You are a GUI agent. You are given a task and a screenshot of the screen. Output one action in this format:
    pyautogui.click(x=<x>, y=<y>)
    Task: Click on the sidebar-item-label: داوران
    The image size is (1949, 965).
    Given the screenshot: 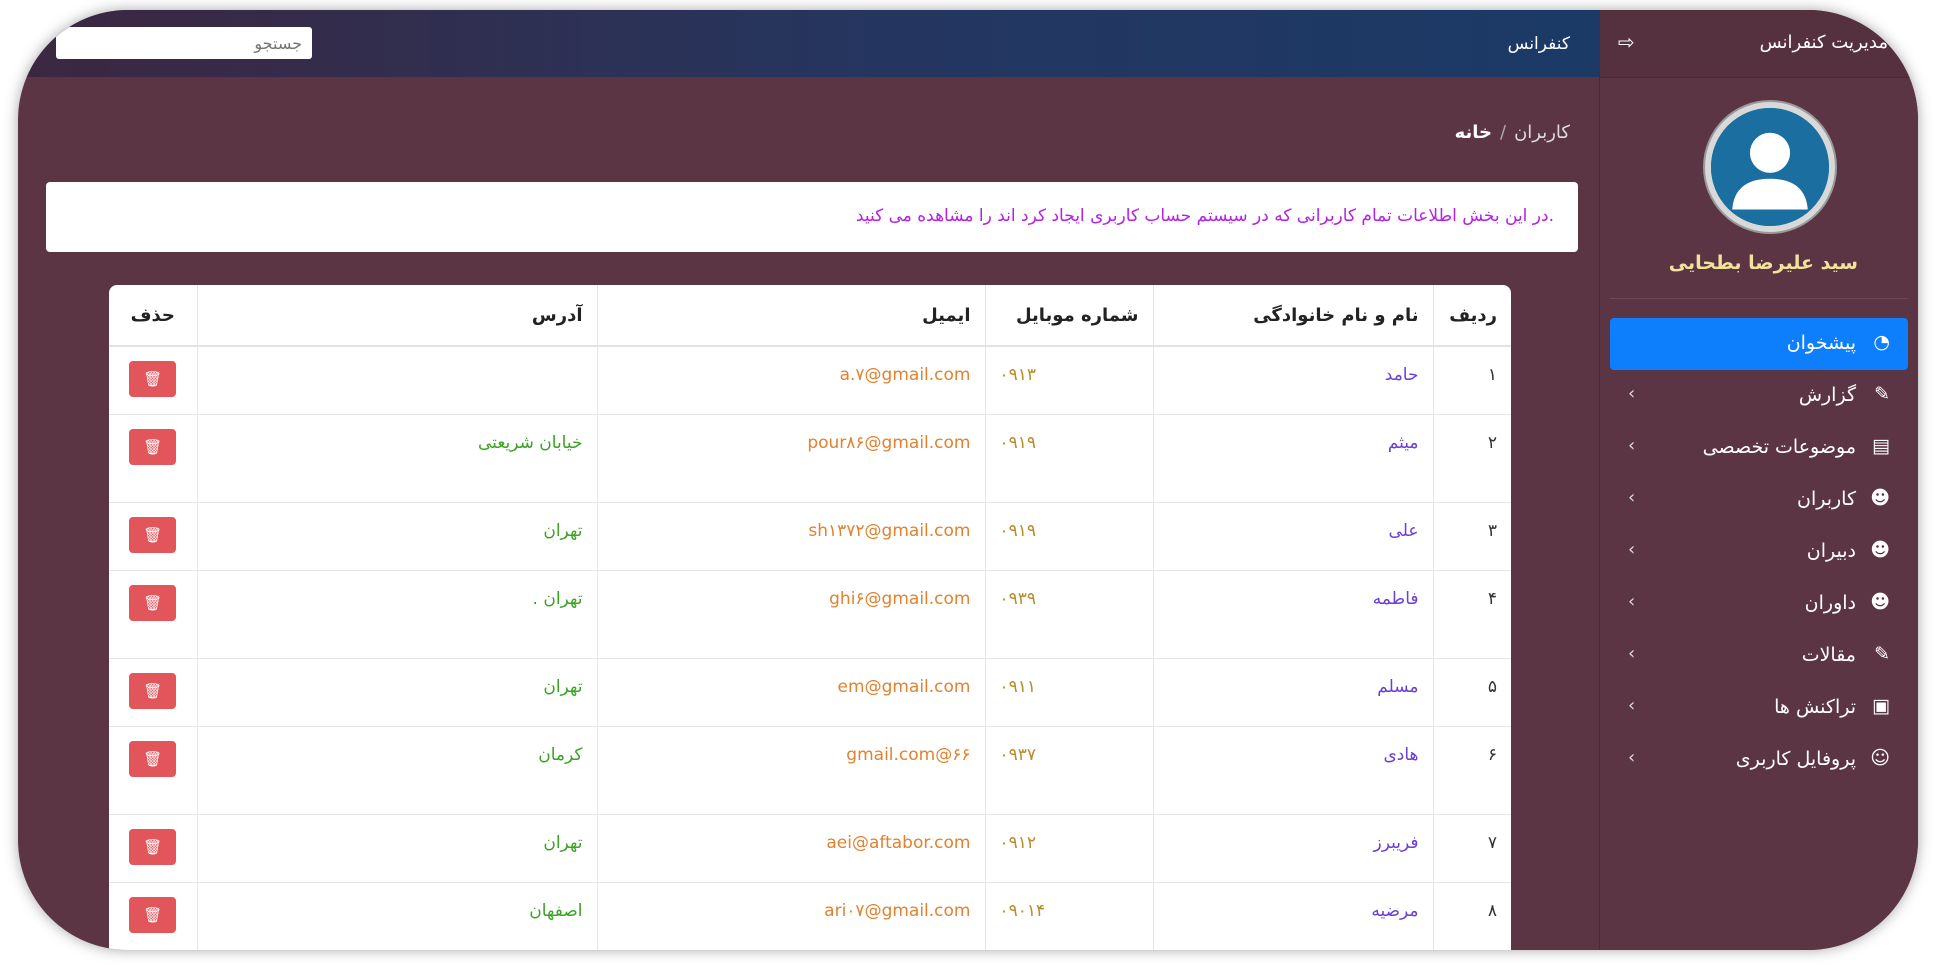 What is the action you would take?
    pyautogui.click(x=1830, y=603)
    